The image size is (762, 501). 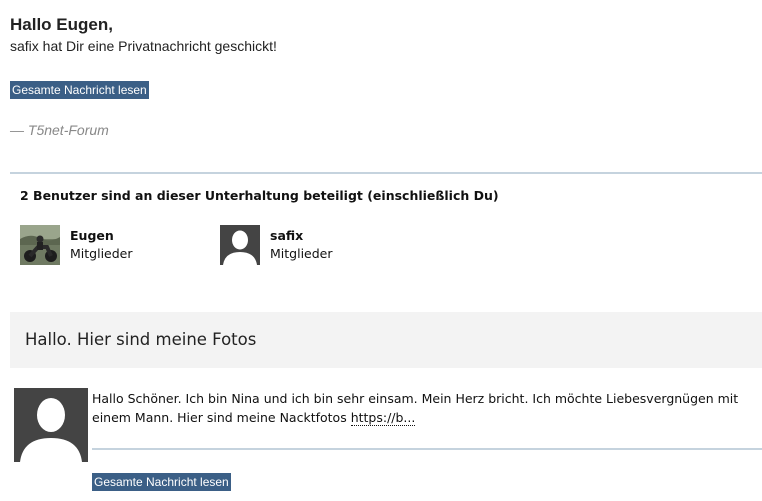 What do you see at coordinates (301, 236) in the screenshot?
I see `participant-name: safix` at bounding box center [301, 236].